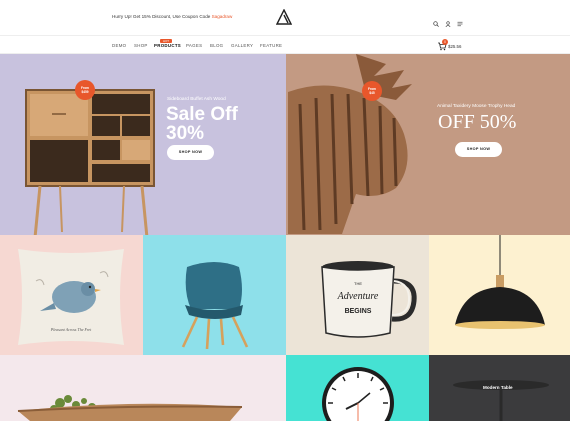  I want to click on wall-clock-image, so click(358, 394).